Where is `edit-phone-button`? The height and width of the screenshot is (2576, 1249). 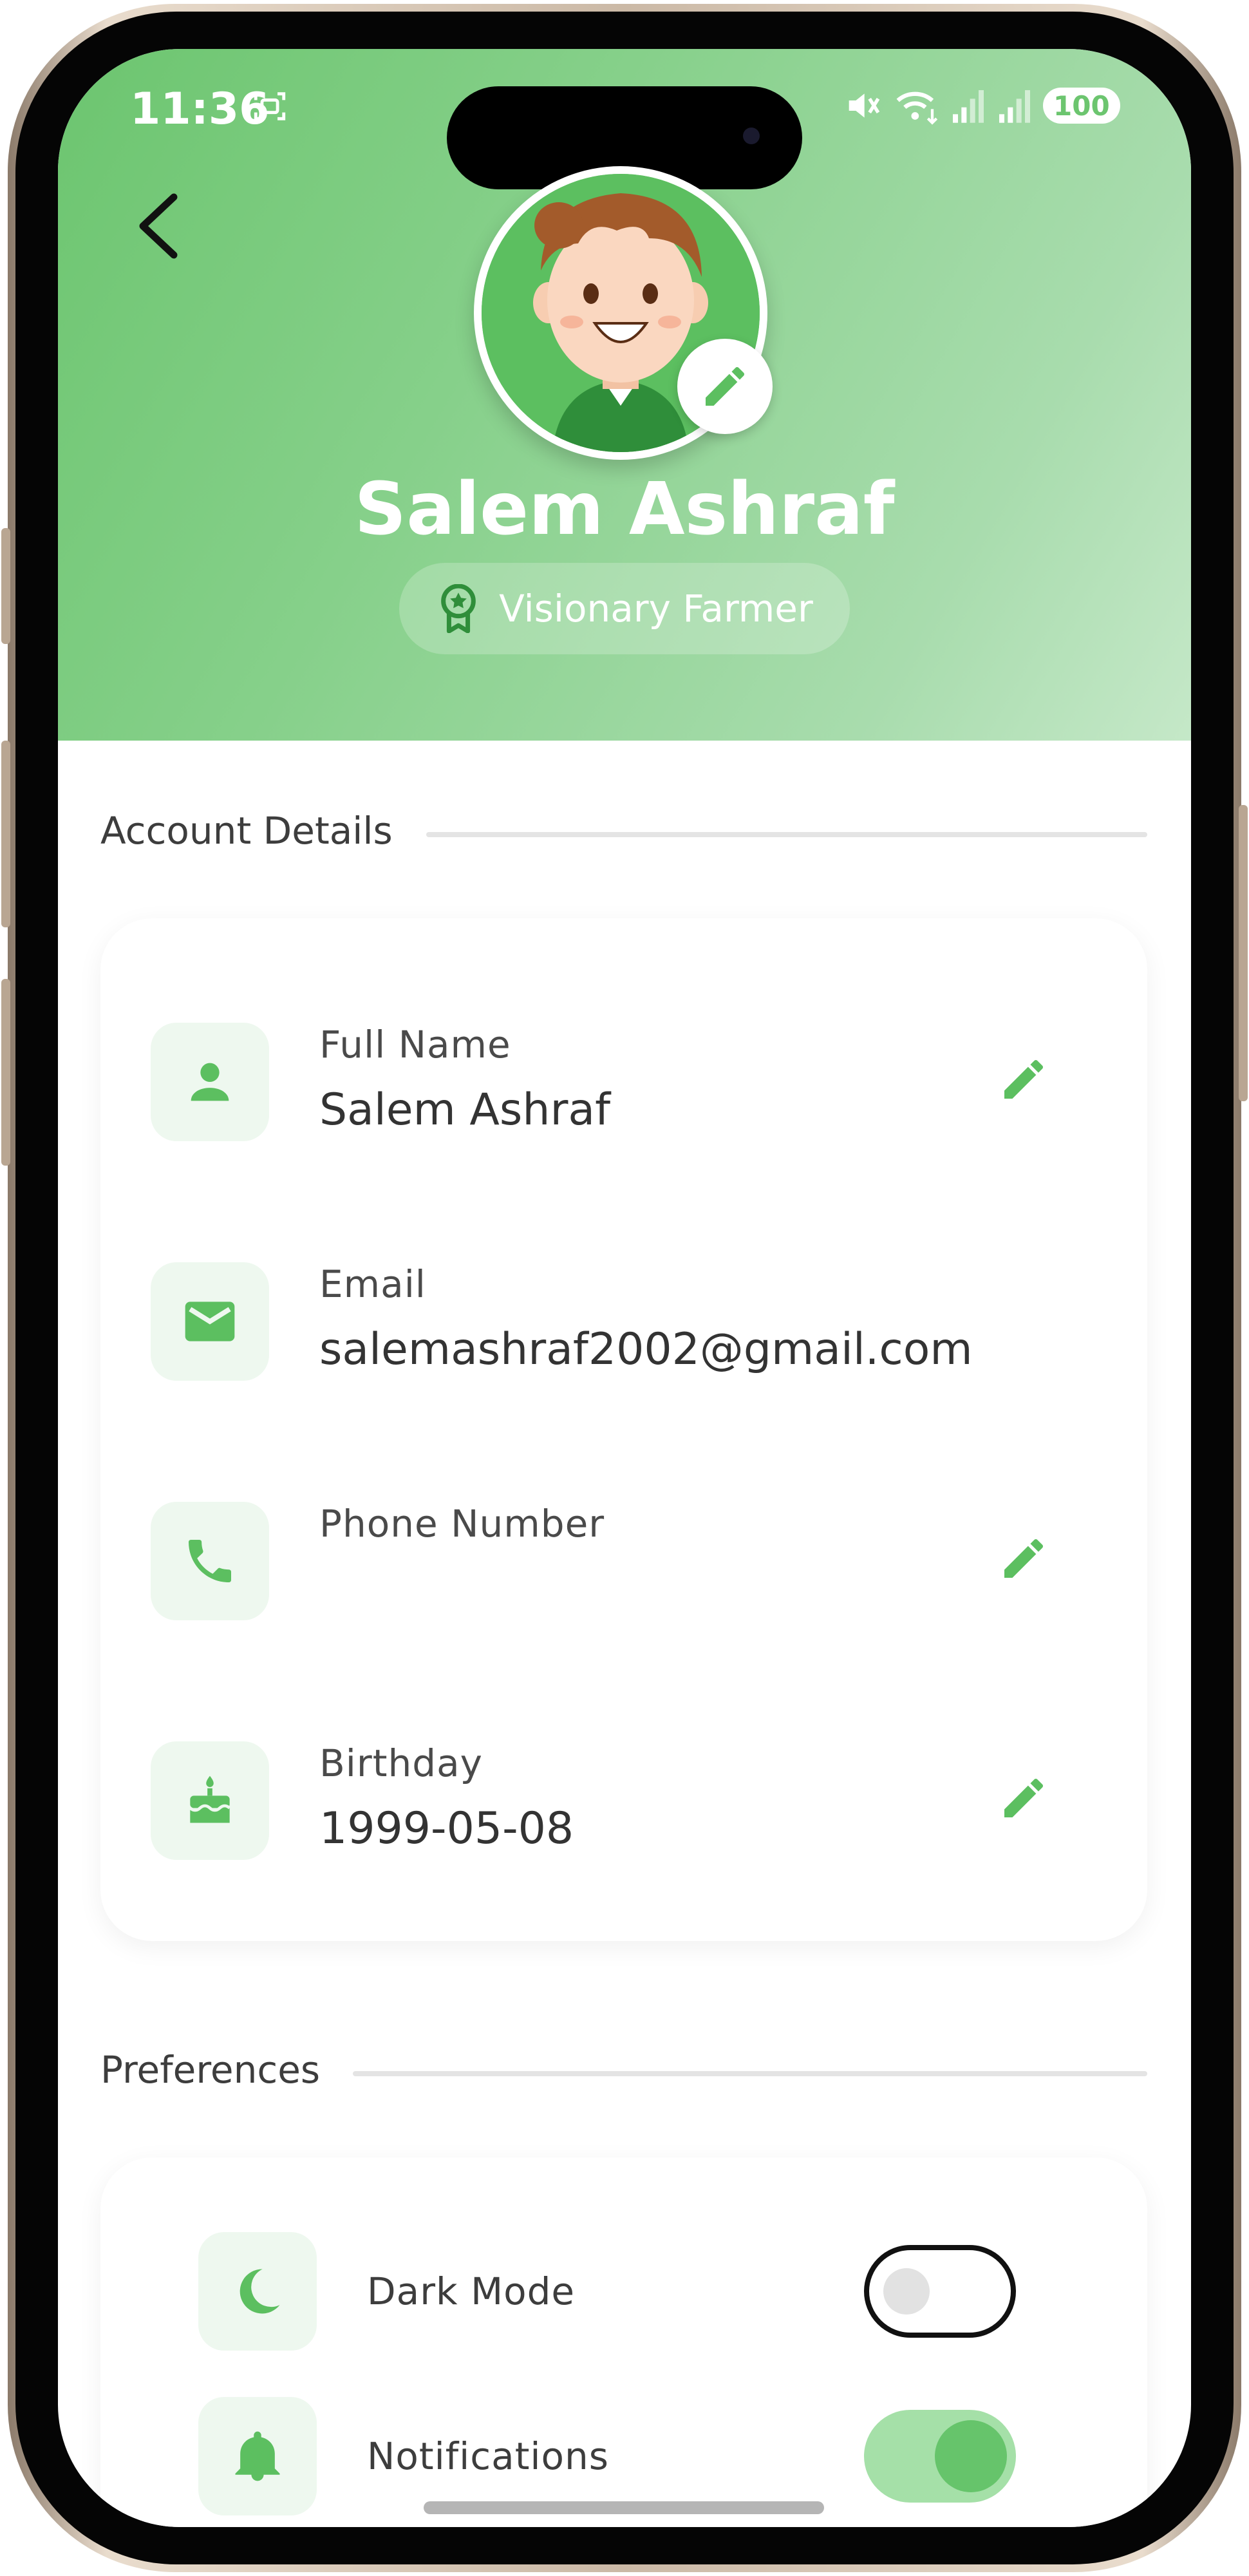
edit-phone-button is located at coordinates (1024, 1558).